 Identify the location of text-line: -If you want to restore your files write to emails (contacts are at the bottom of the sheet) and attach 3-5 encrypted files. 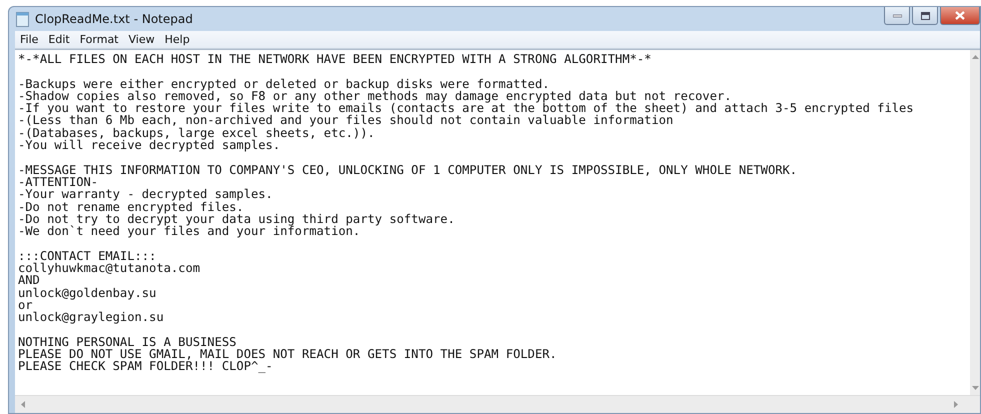
(466, 108).